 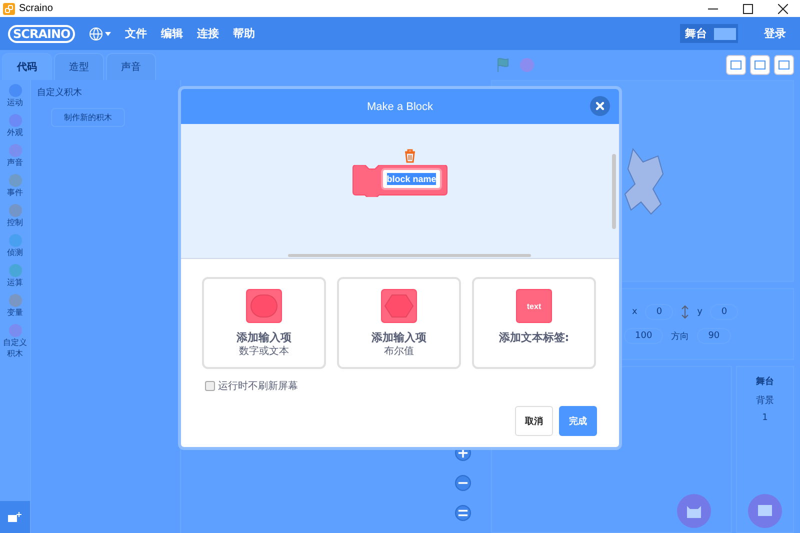 I want to click on cancel-button: 取消, so click(x=534, y=421).